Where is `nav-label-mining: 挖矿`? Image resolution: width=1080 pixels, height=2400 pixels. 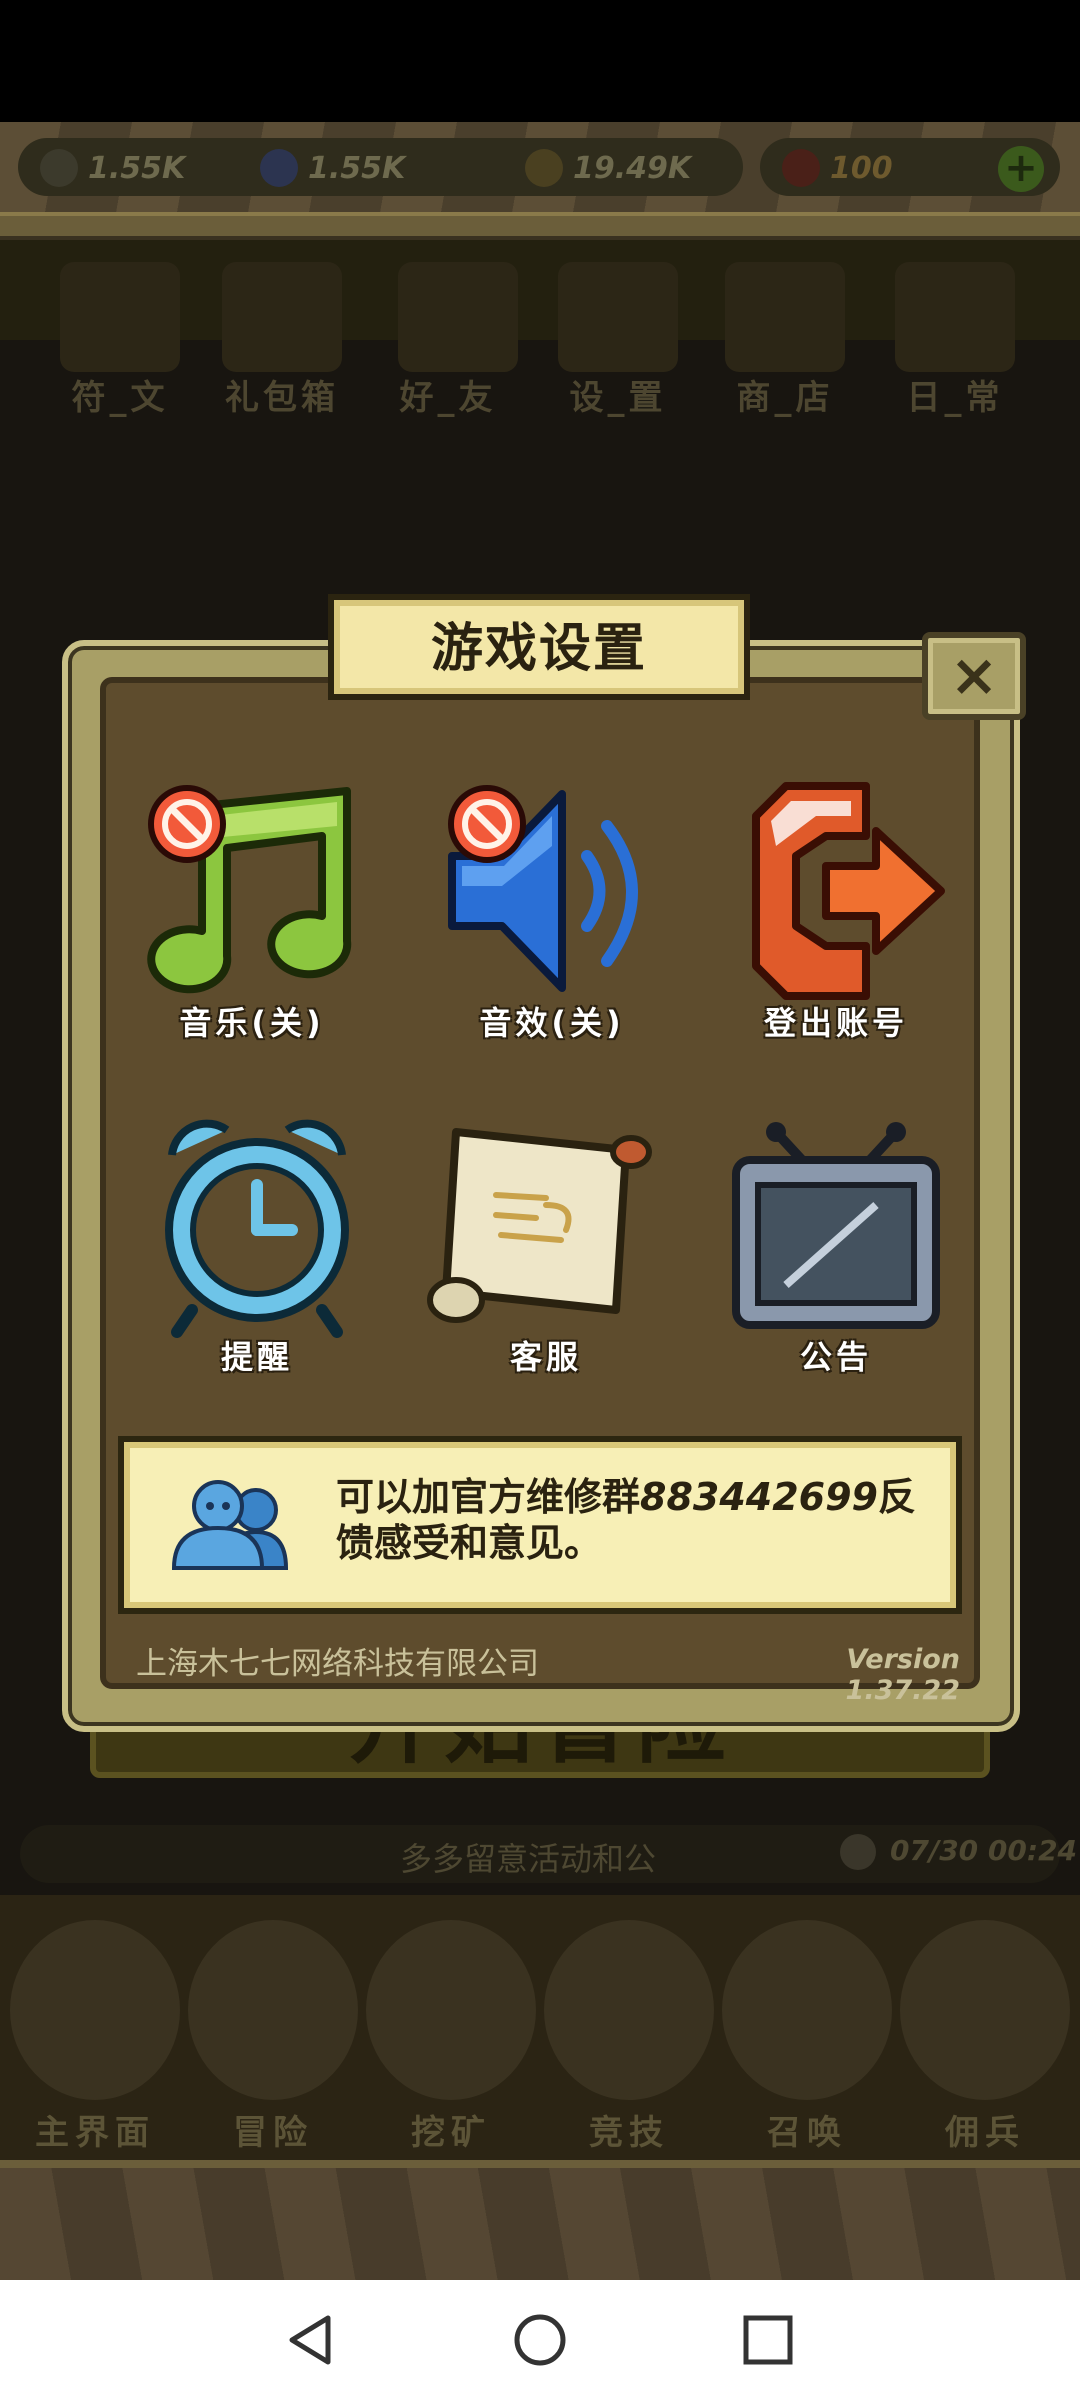
nav-label-mining: 挖矿 is located at coordinates (451, 2133).